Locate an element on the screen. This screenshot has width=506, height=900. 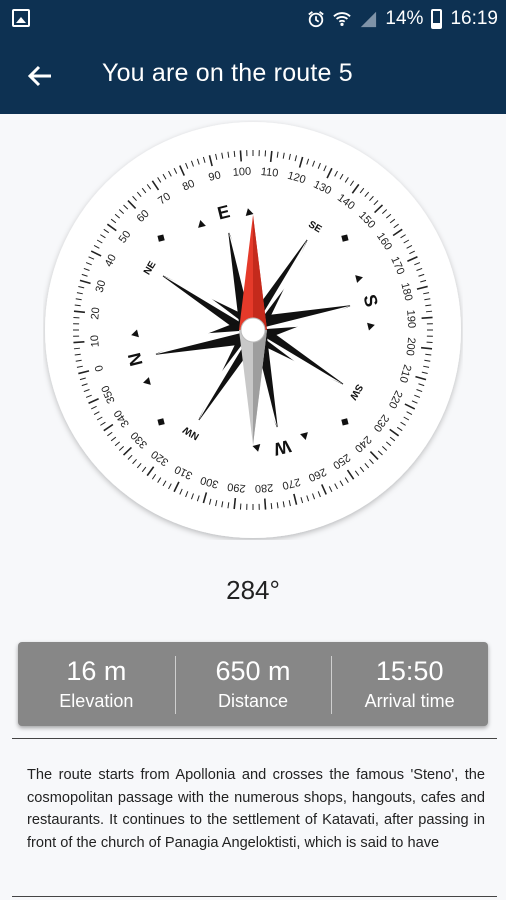
stat-arrival: 15:50 Arrival time is located at coordinates (409, 684).